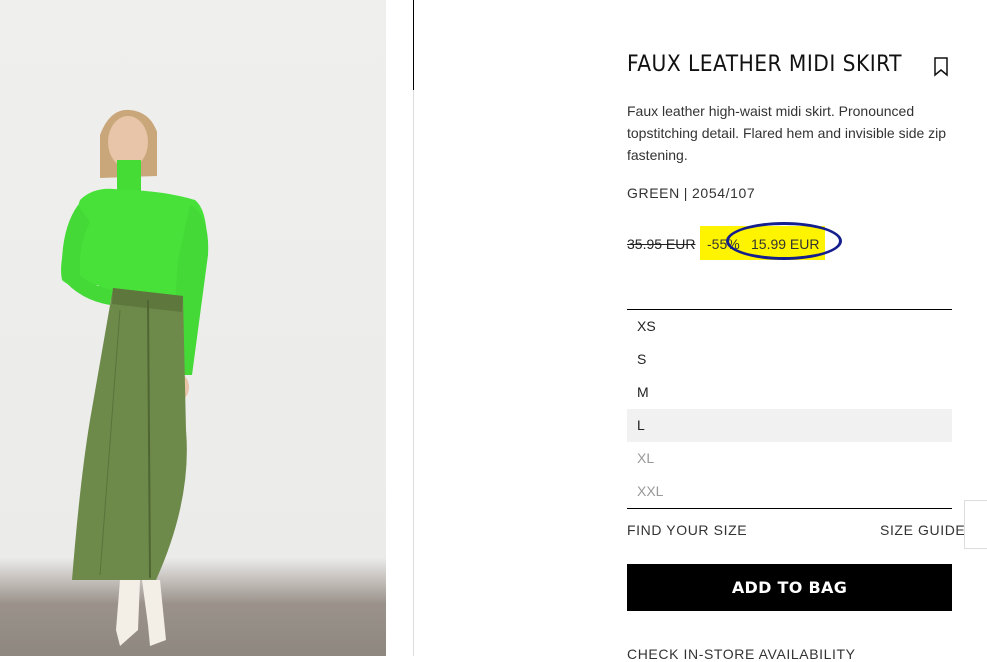 This screenshot has height=662, width=987. I want to click on size-selector: XS S M L XL XXL, so click(789, 409).